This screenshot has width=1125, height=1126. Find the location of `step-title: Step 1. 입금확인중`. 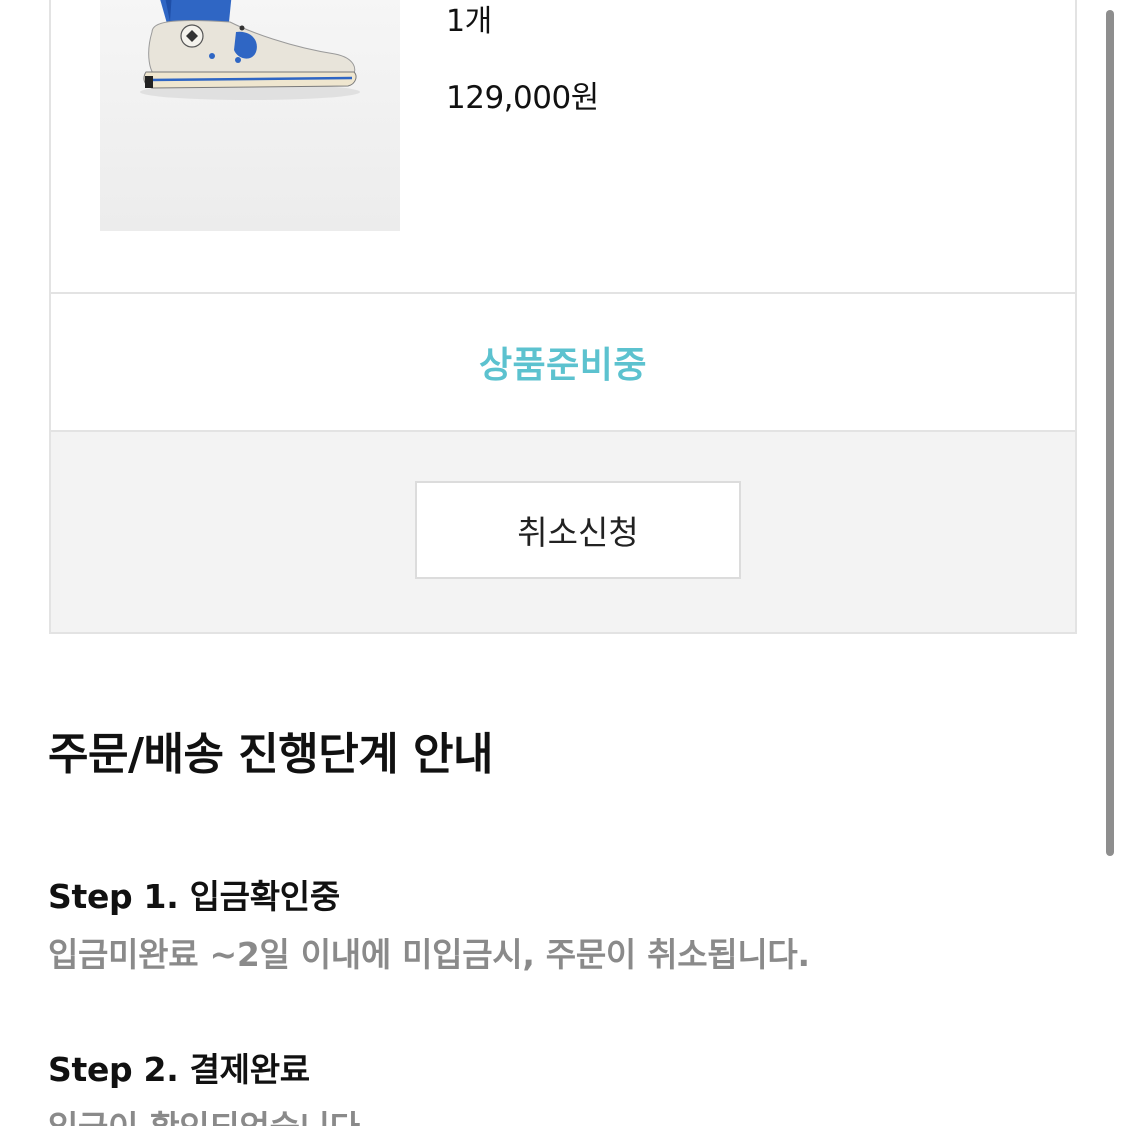

step-title: Step 1. 입금확인중 is located at coordinates (194, 896).